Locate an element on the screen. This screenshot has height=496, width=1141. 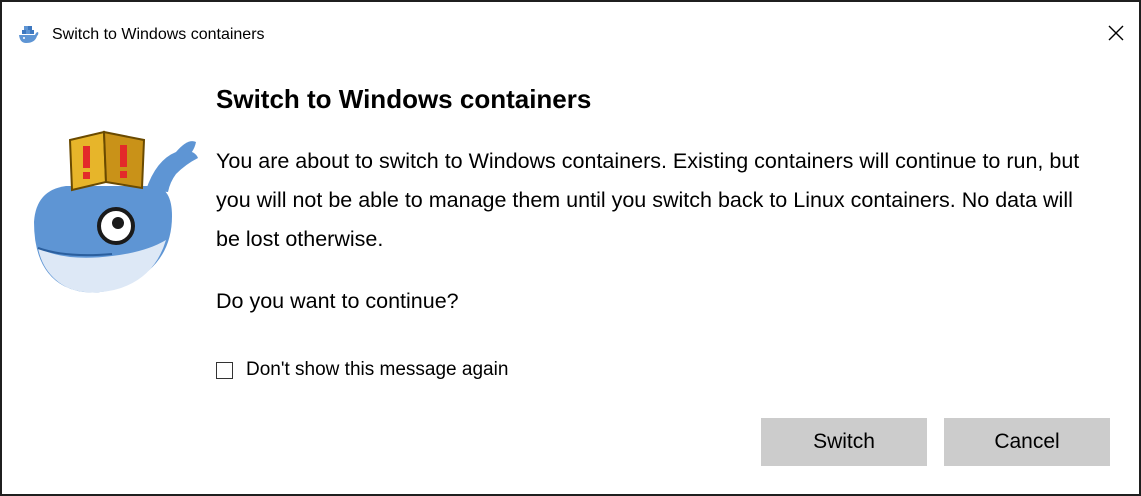
dont-show-again-checkbox-row: Don't show this message again is located at coordinates (362, 370).